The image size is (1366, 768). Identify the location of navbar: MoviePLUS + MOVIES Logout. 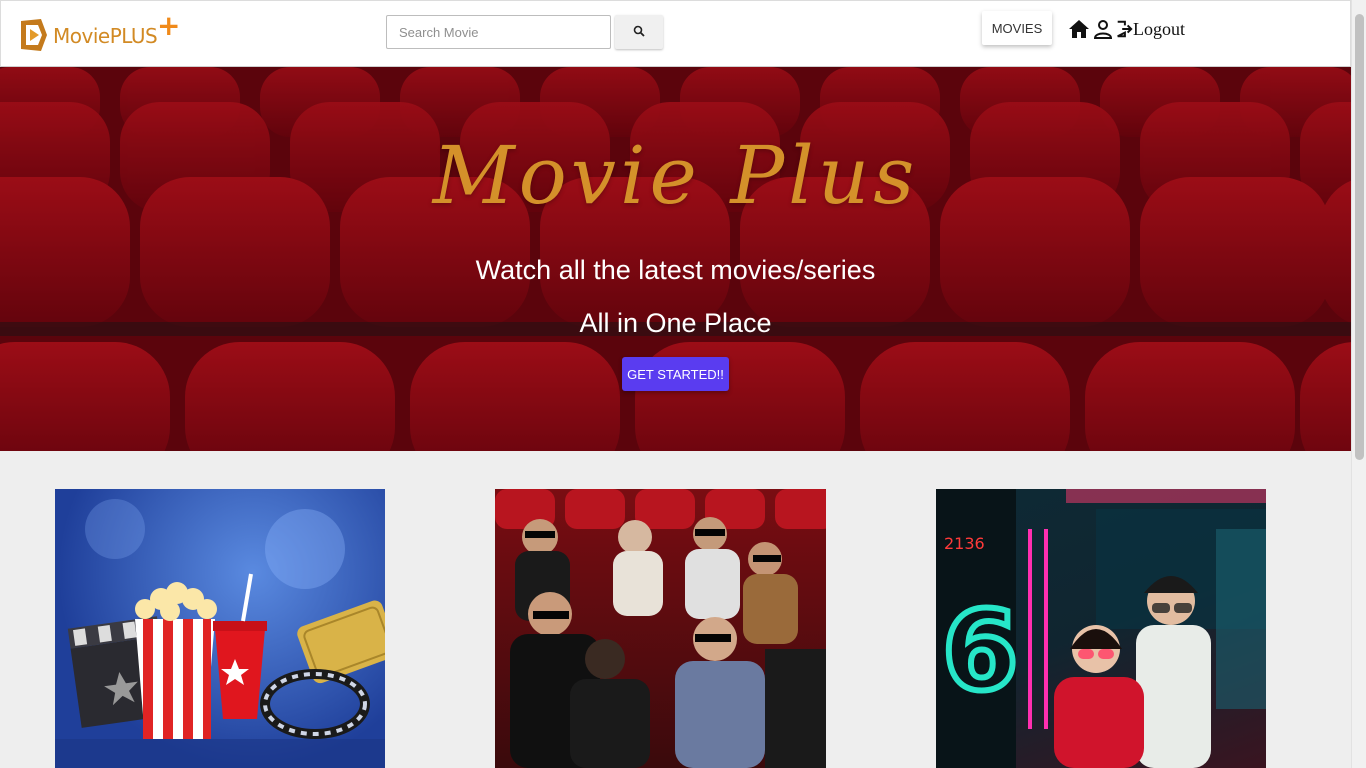
(675, 33).